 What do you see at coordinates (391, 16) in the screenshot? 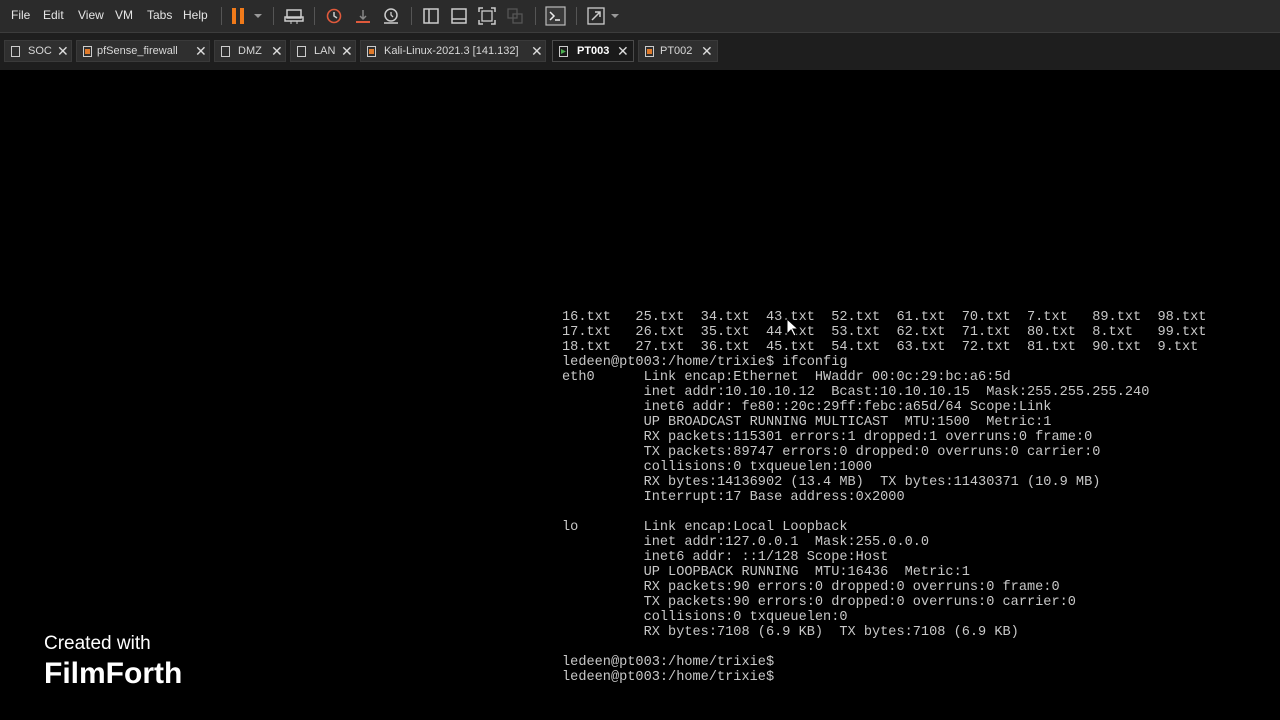
I see `snapshot-manager-icon` at bounding box center [391, 16].